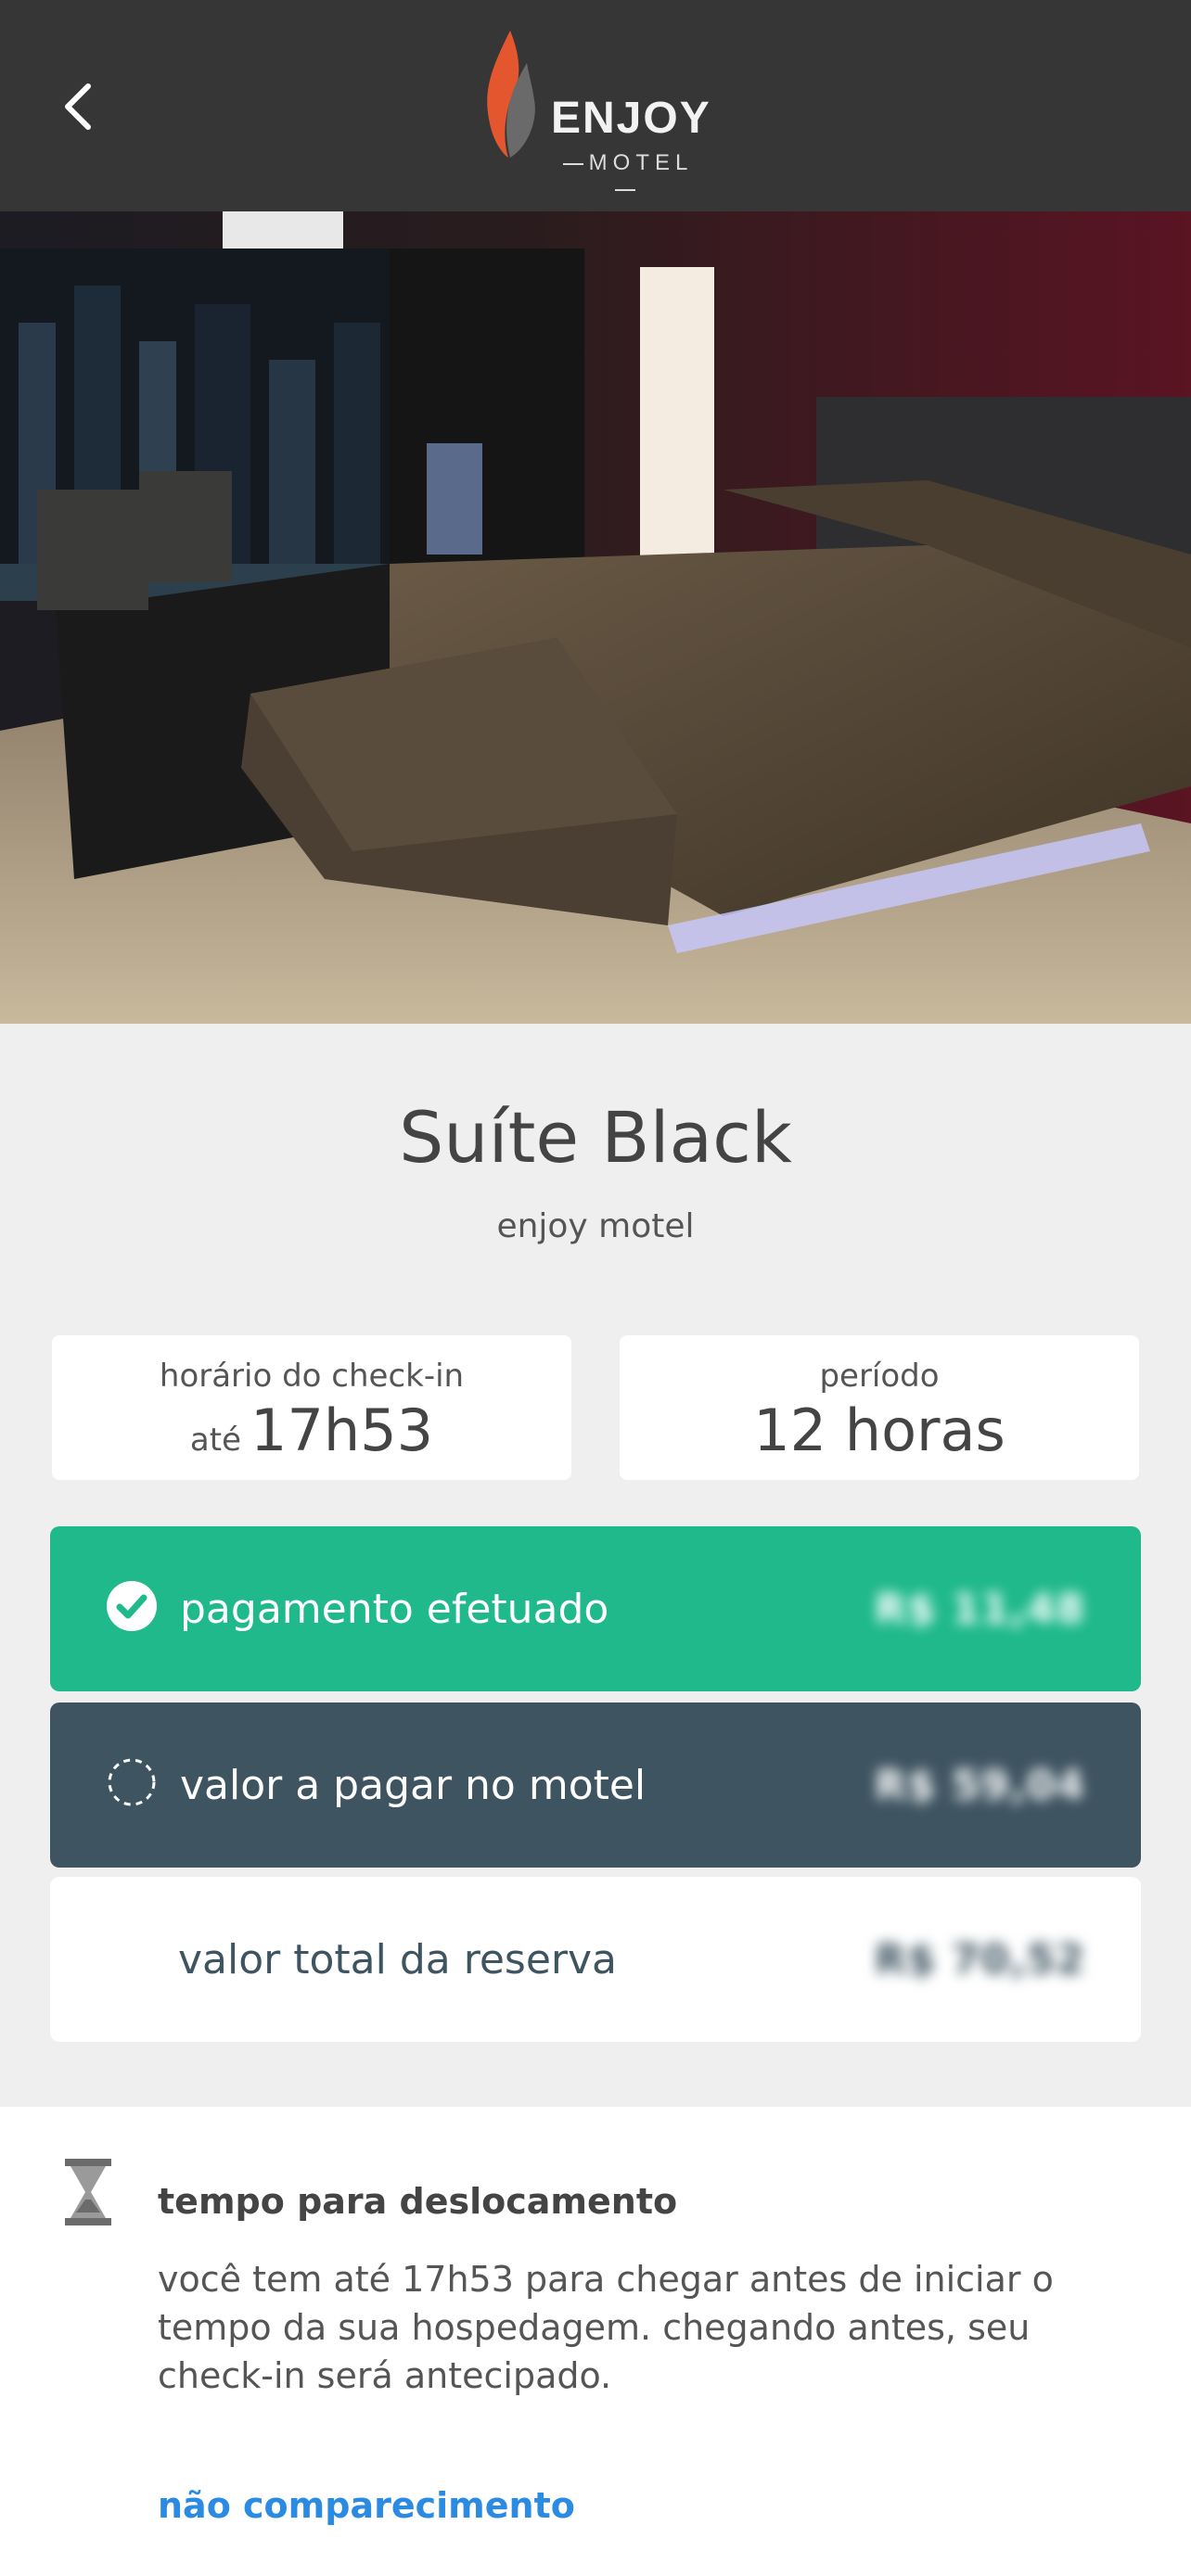 This screenshot has width=1191, height=2576. Describe the element at coordinates (595, 1226) in the screenshot. I see `motel-name: enjoy motel` at that location.